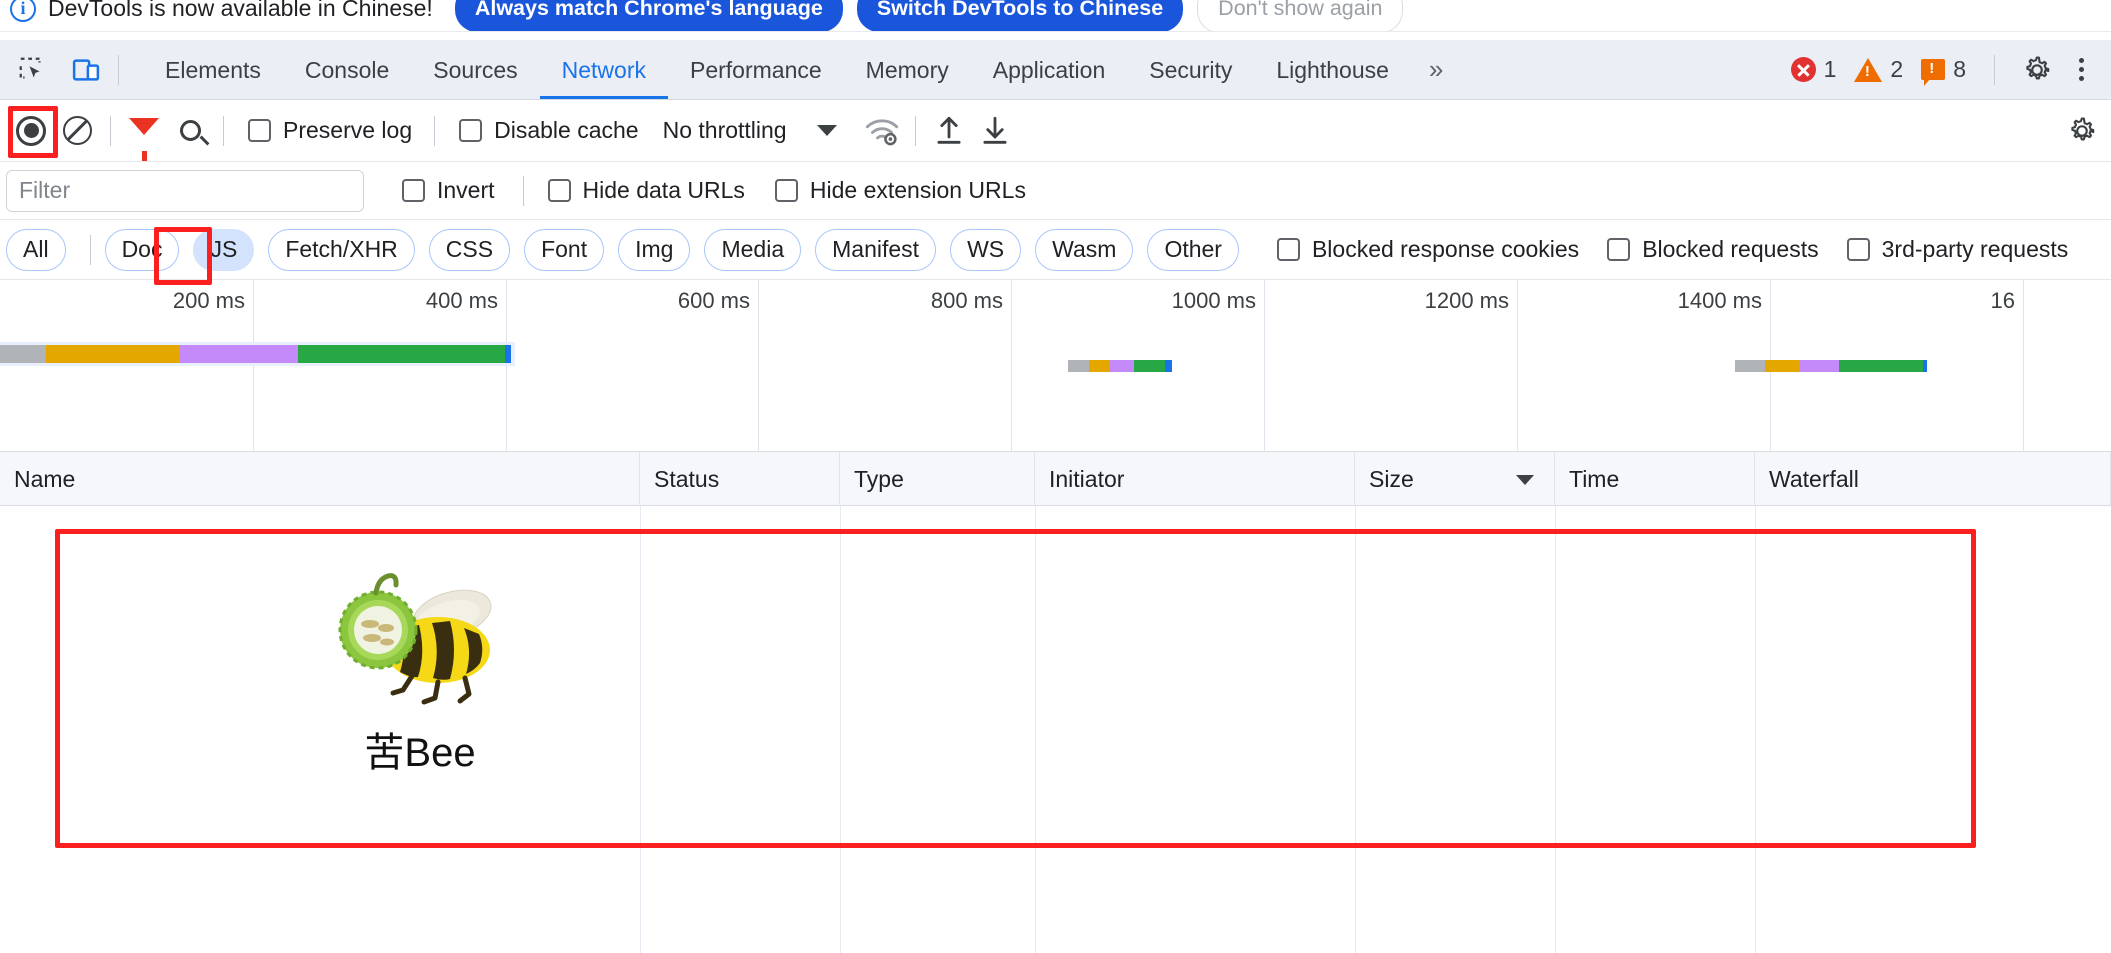  What do you see at coordinates (663, 190) in the screenshot?
I see `hide-data-urls-label: Hide data URLs` at bounding box center [663, 190].